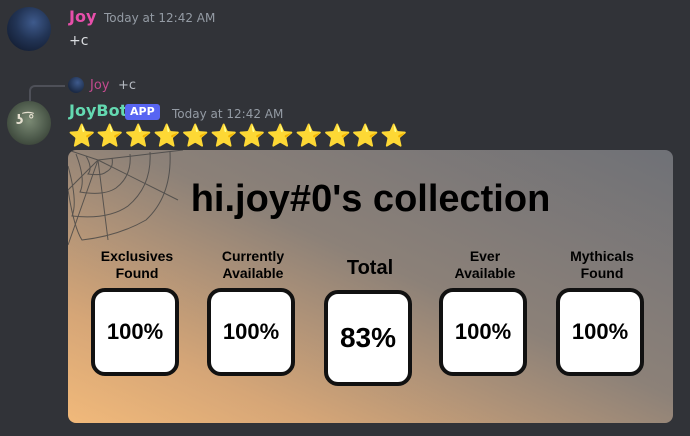 The width and height of the screenshot is (690, 436). Describe the element at coordinates (142, 112) in the screenshot. I see `app-badge: APP` at that location.